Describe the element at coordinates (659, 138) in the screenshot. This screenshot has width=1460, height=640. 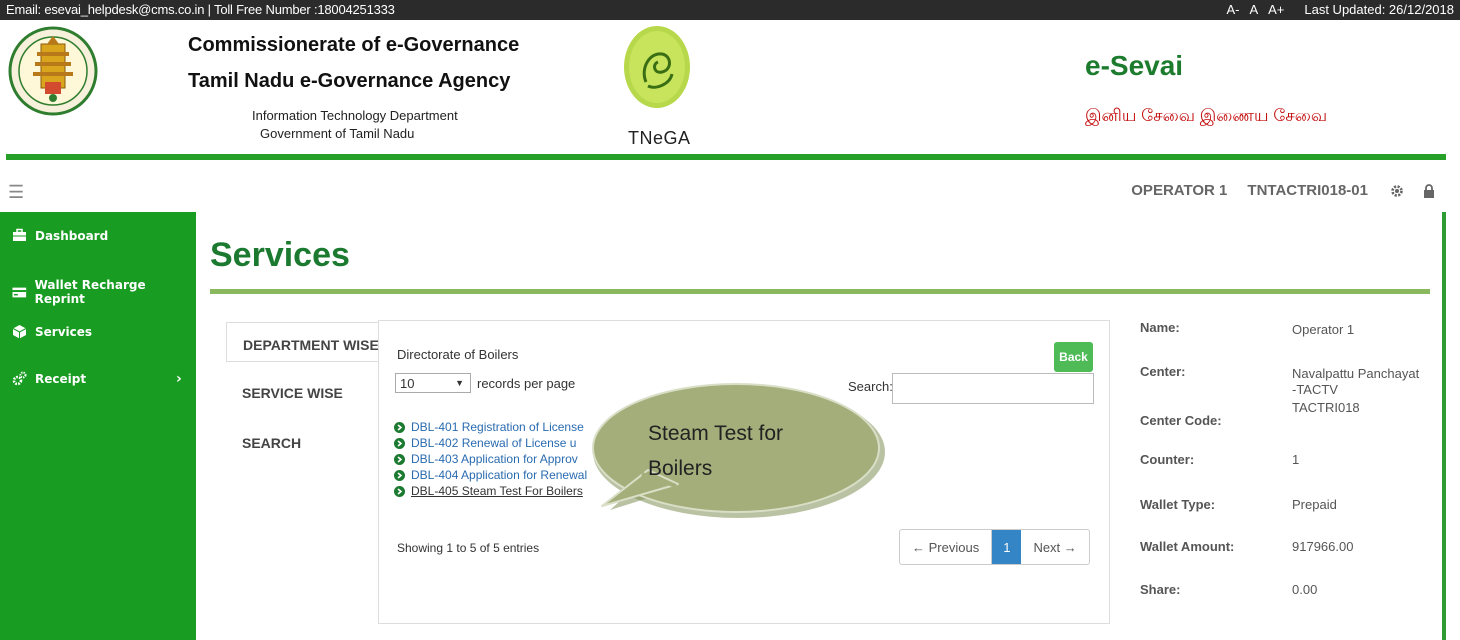
I see `tnega-label: TNeGA` at that location.